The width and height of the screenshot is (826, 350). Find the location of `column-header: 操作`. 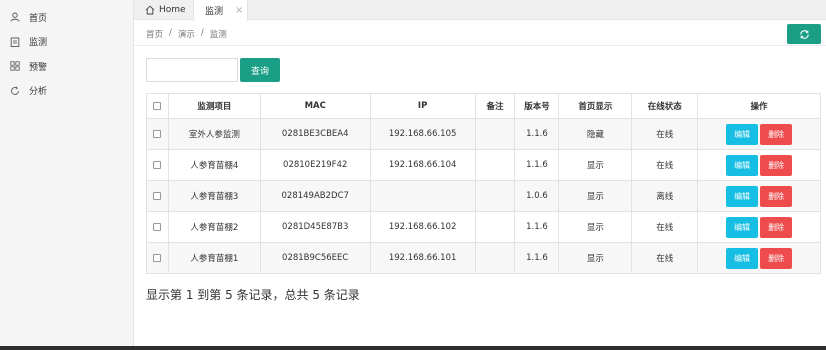

column-header: 操作 is located at coordinates (759, 106).